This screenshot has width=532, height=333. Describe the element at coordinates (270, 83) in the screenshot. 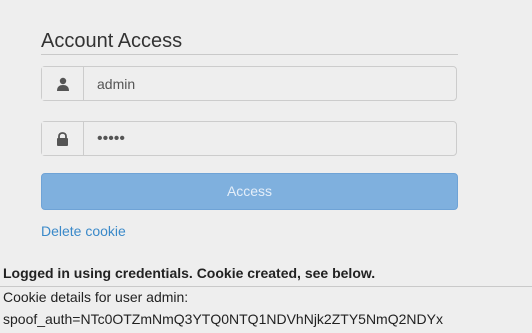

I see `username-input` at that location.